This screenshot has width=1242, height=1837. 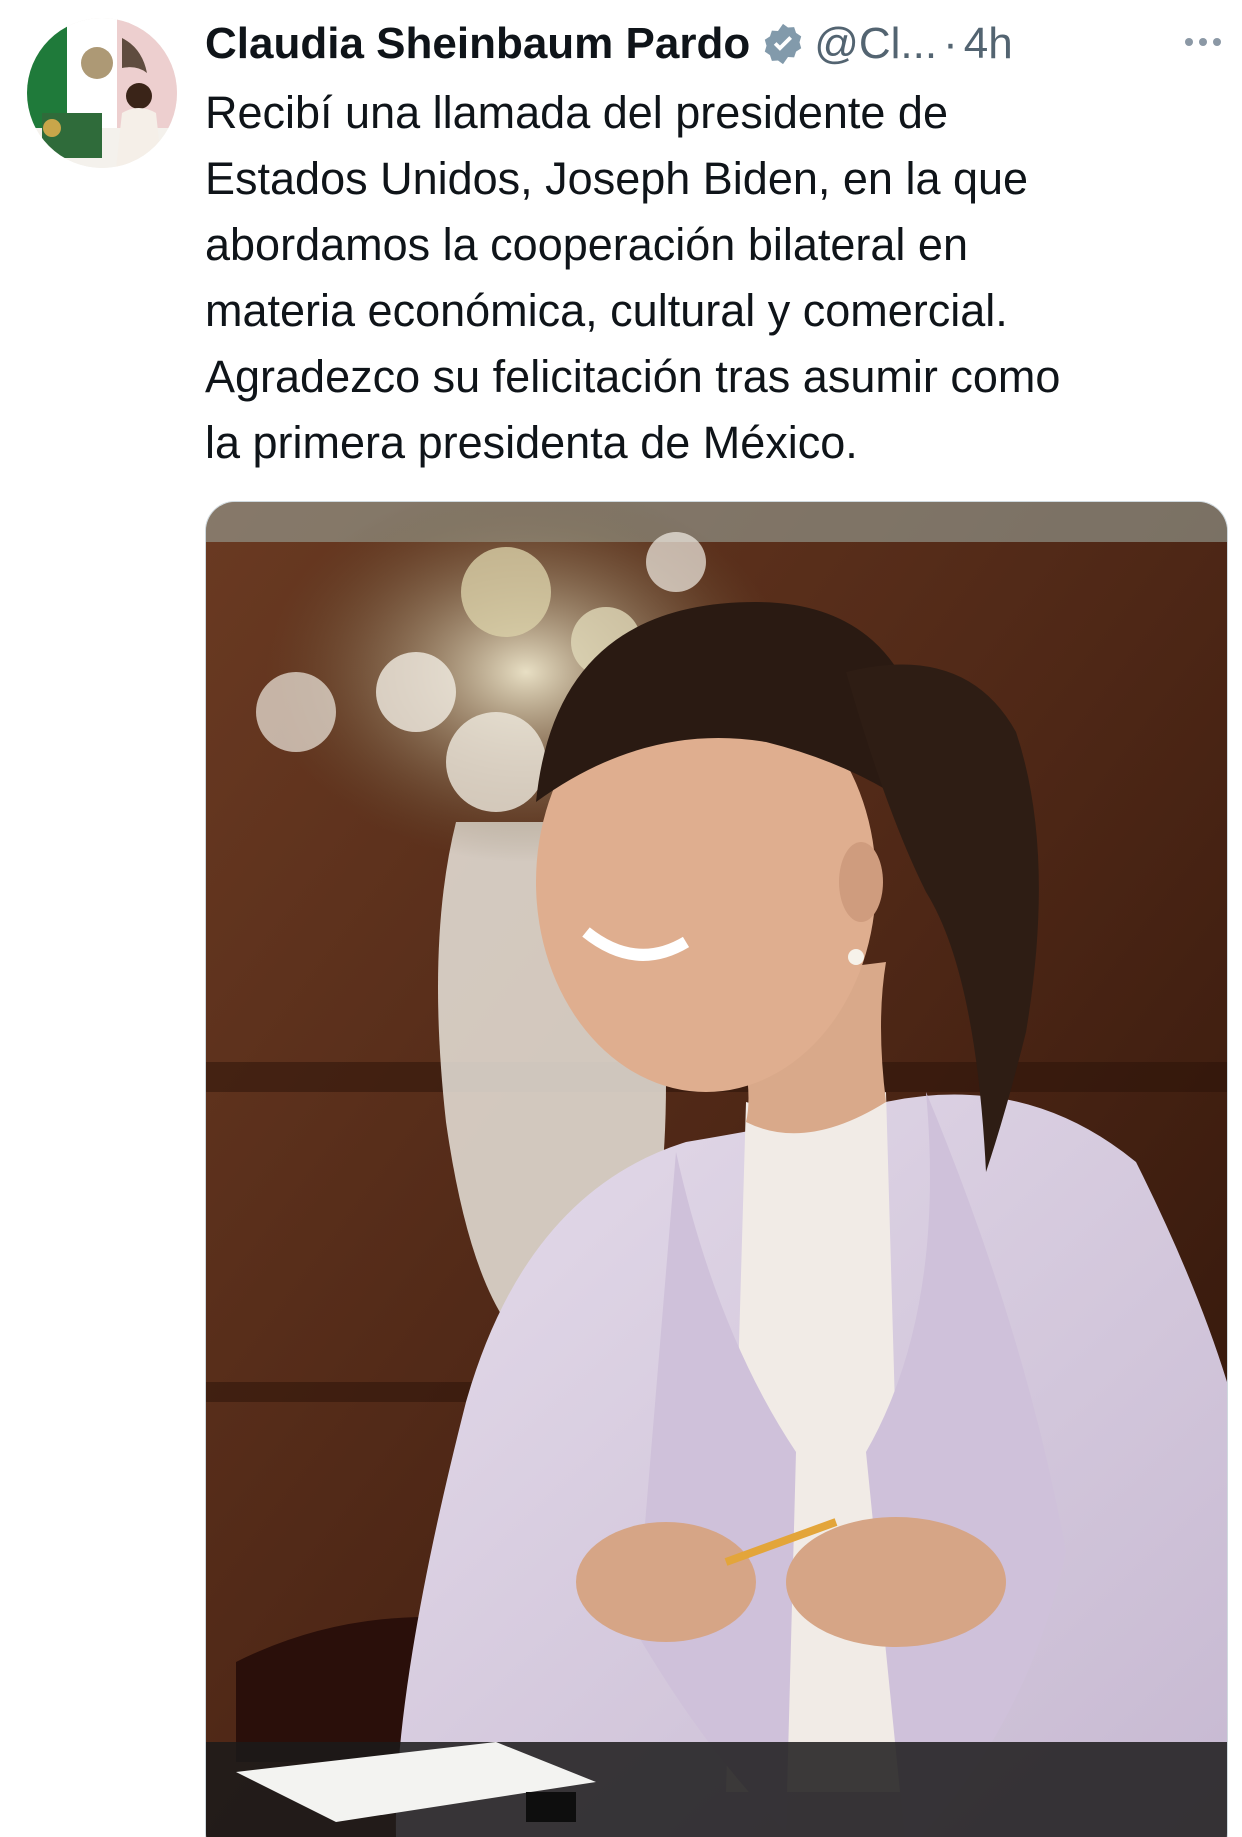 What do you see at coordinates (477, 44) in the screenshot?
I see `author-name: Claudia Sheinbaum Pardo` at bounding box center [477, 44].